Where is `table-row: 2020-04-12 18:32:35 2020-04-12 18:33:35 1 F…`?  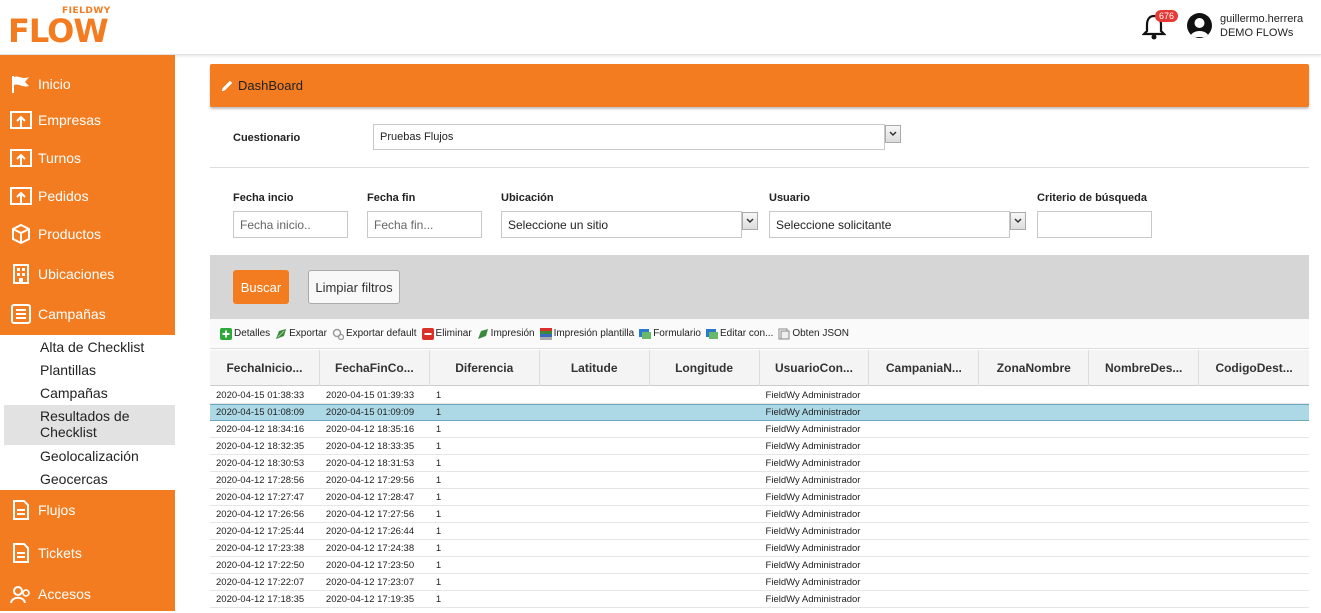
table-row: 2020-04-12 18:32:35 2020-04-12 18:33:35 1 F… is located at coordinates (759, 446).